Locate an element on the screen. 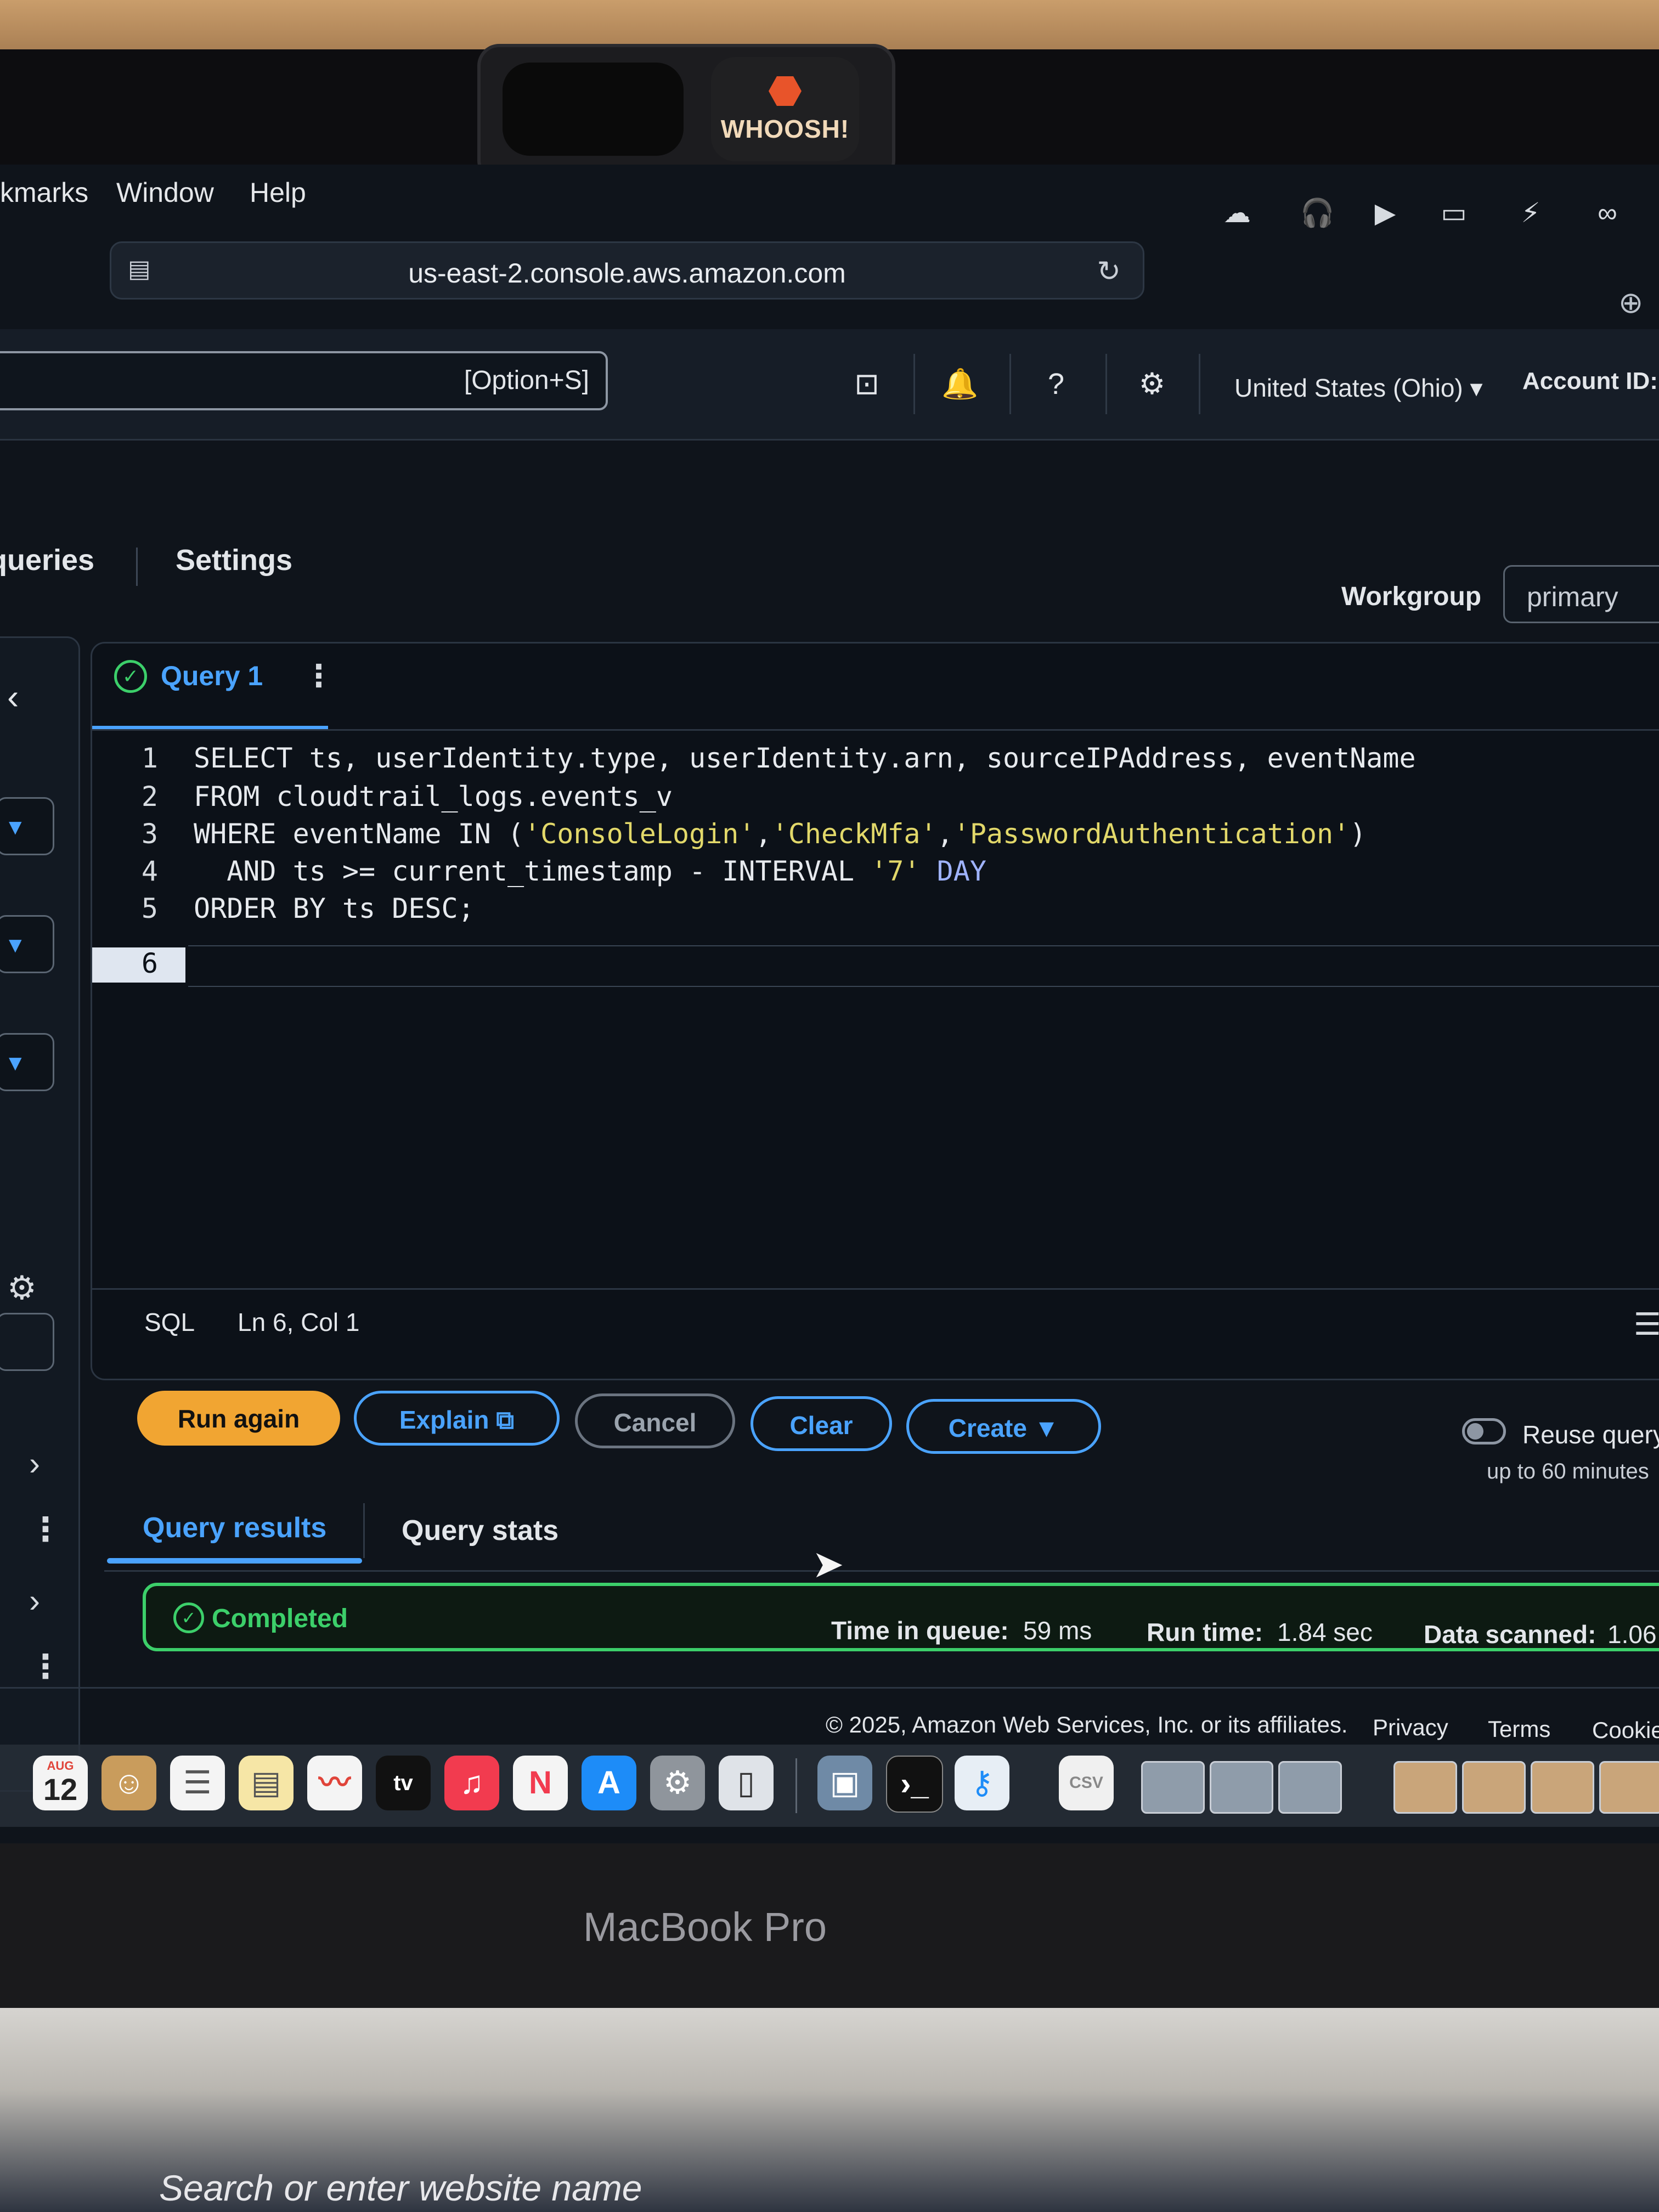 Image resolution: width=1659 pixels, height=2212 pixels. browser-address-bar: ▤ us-east-2.console.aws.amazon.com ↻ is located at coordinates (627, 270).